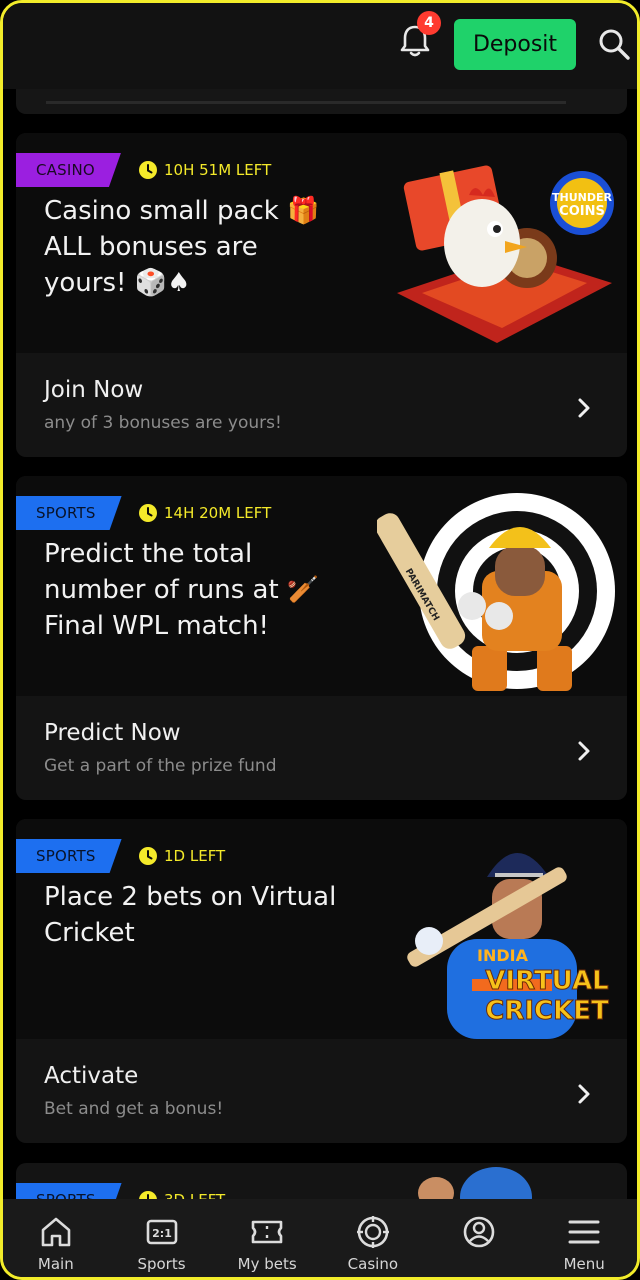  What do you see at coordinates (321, 1093) in the screenshot?
I see `promo-cta-row: Activate Bet and get a bonus!` at bounding box center [321, 1093].